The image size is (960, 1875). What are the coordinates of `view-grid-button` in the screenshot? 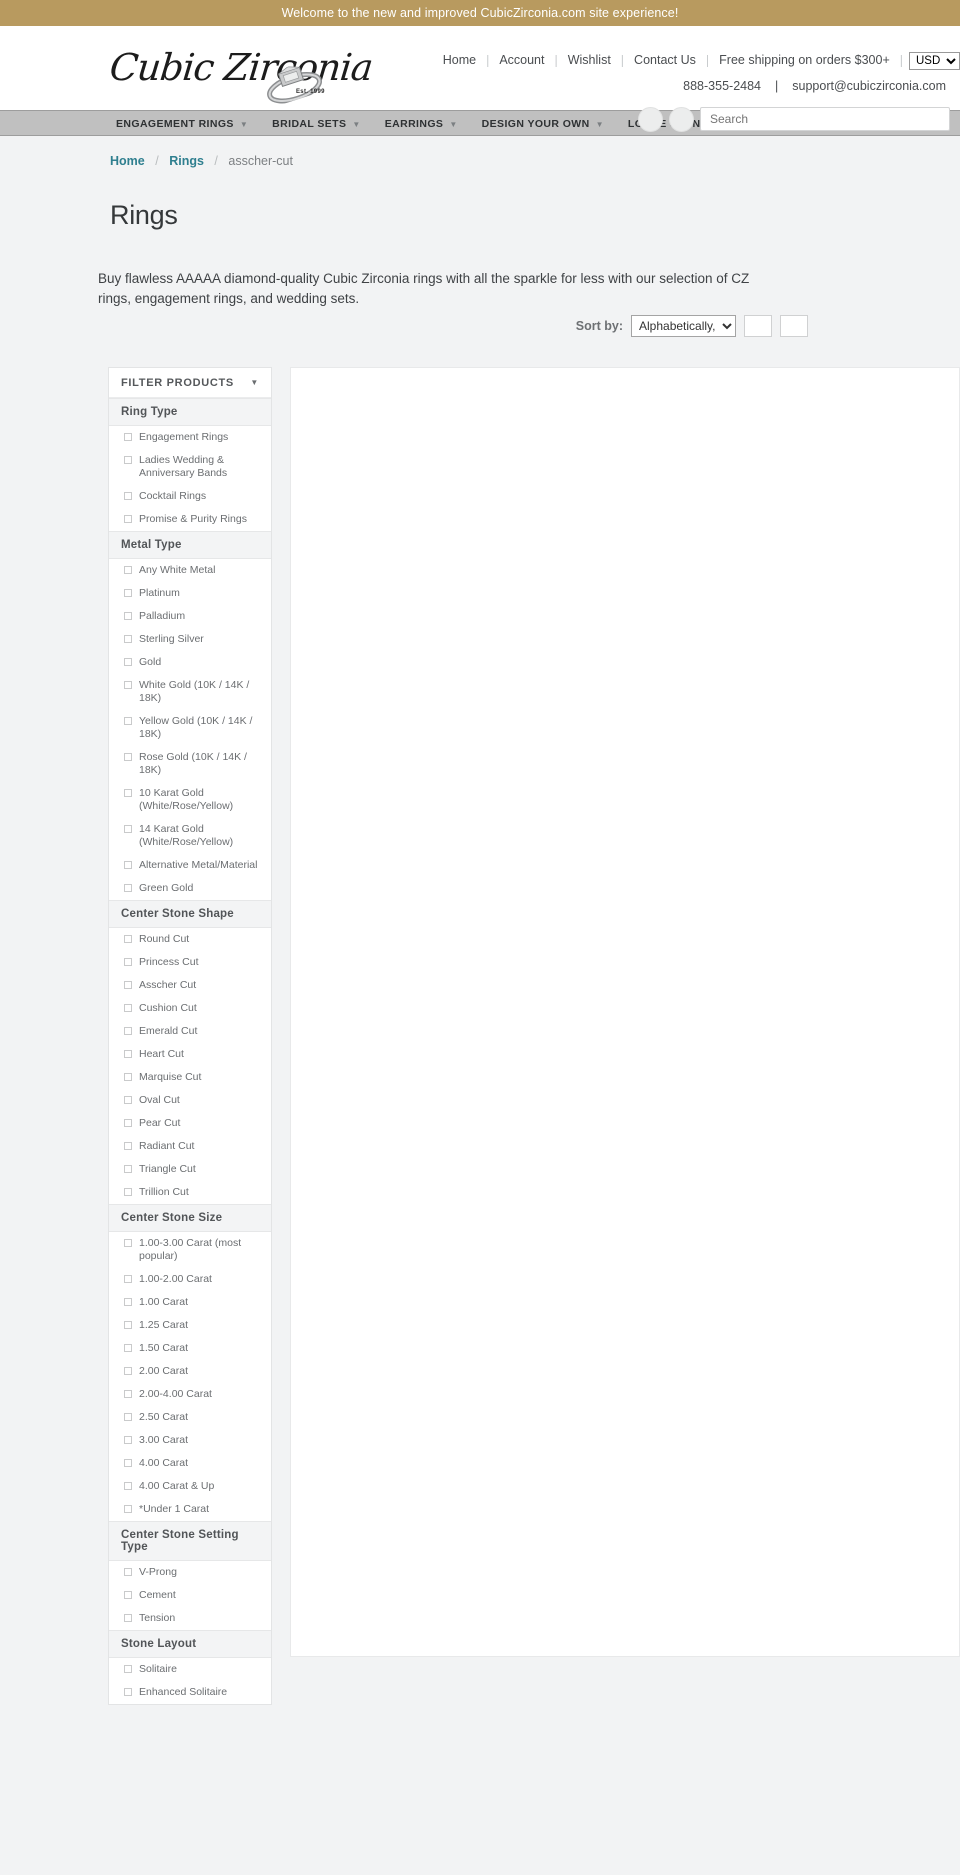 It's located at (758, 326).